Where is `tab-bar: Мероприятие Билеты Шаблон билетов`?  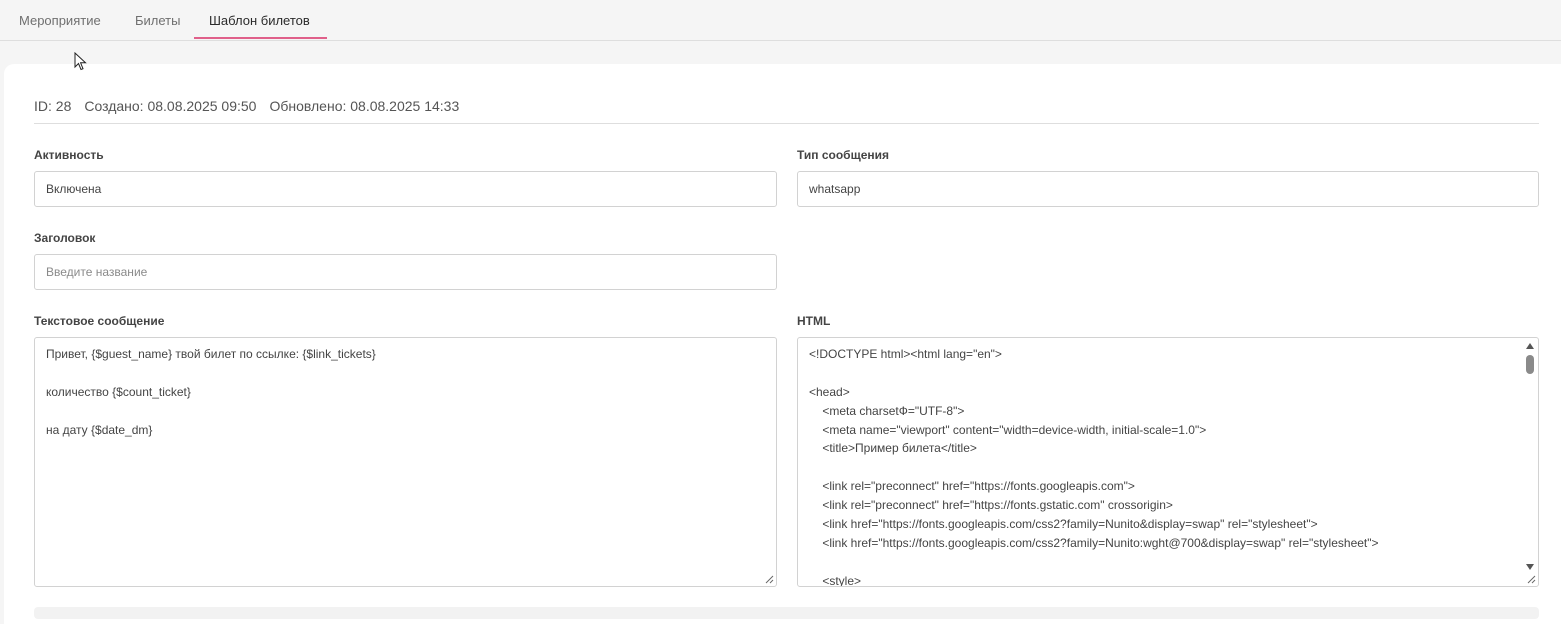
tab-bar: Мероприятие Билеты Шаблон билетов is located at coordinates (780, 20).